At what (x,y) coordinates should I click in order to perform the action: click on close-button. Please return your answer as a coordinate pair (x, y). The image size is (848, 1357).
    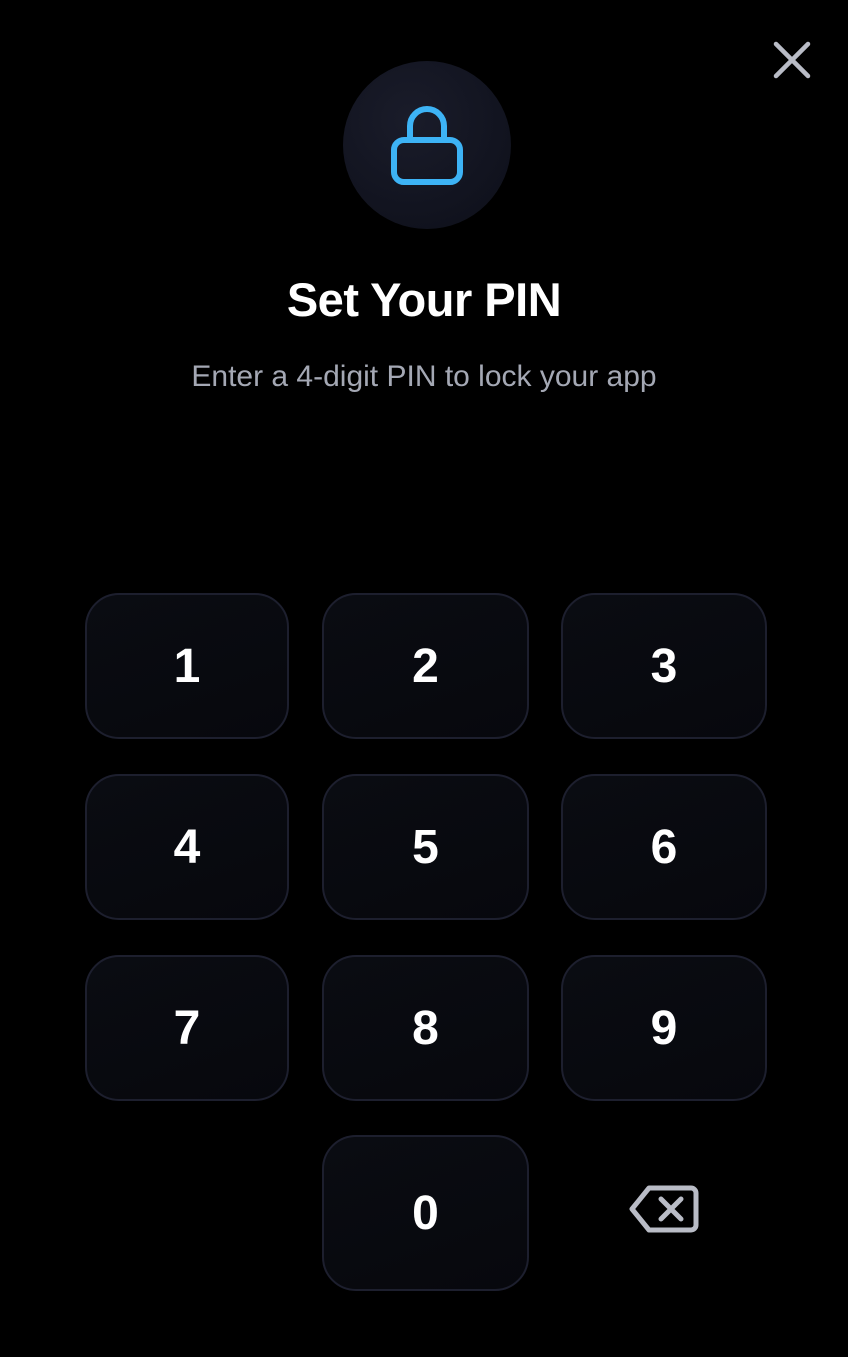
    Looking at the image, I should click on (792, 60).